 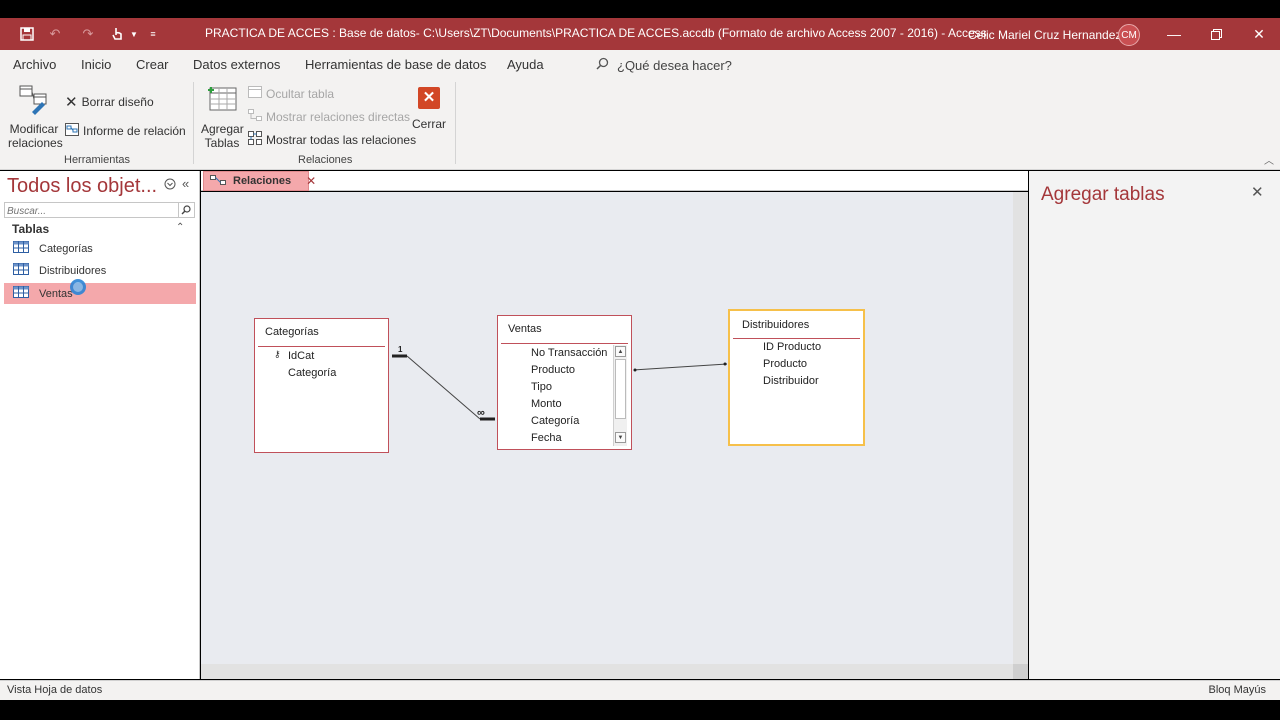 I want to click on field-idcat: IdCat, so click(x=301, y=356).